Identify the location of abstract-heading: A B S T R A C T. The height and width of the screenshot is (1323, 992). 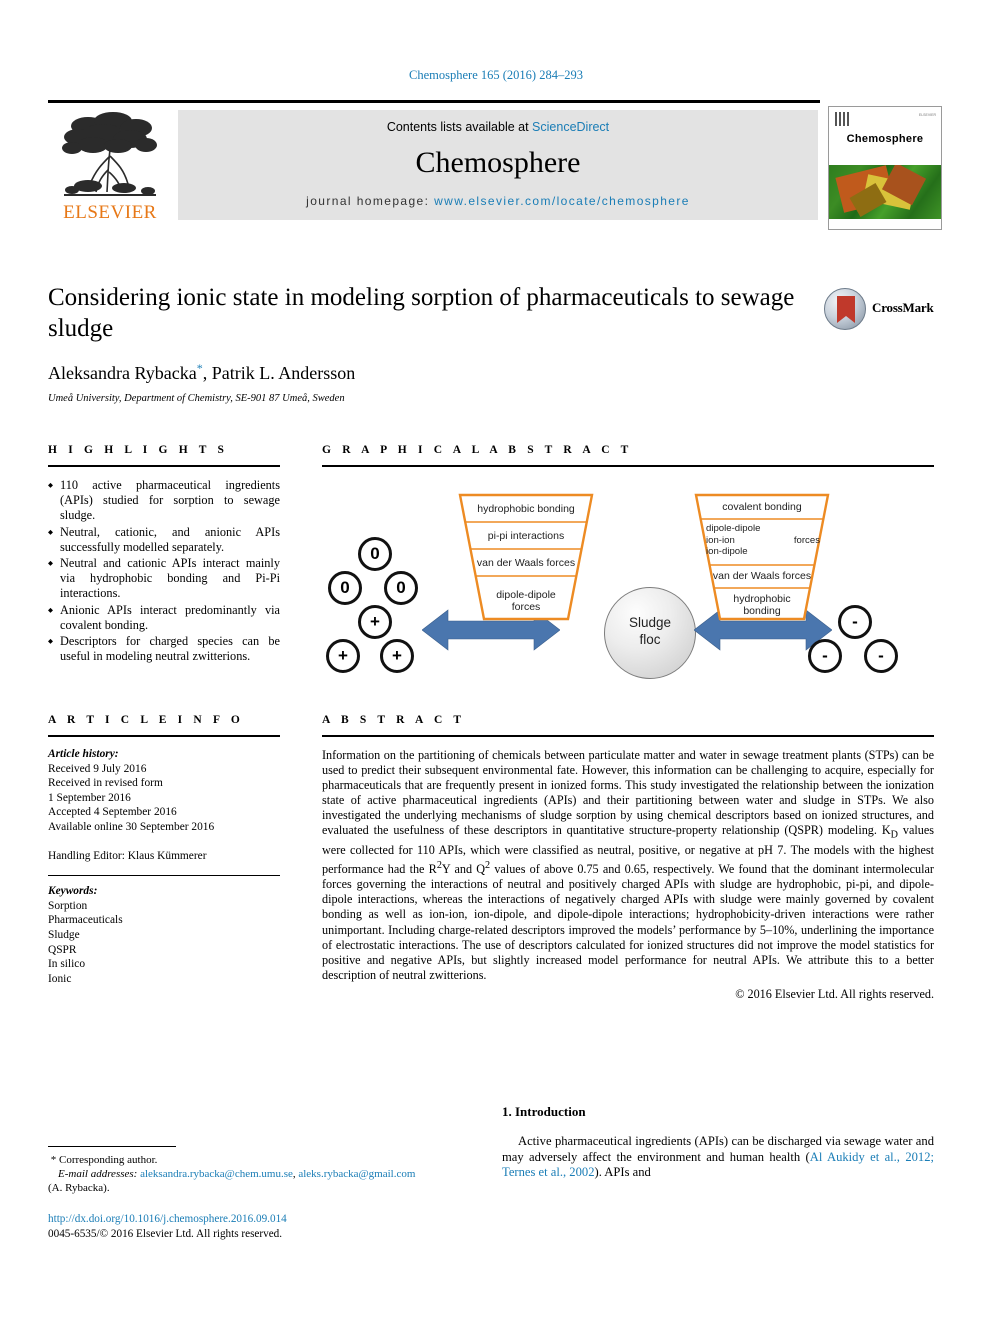
(394, 720).